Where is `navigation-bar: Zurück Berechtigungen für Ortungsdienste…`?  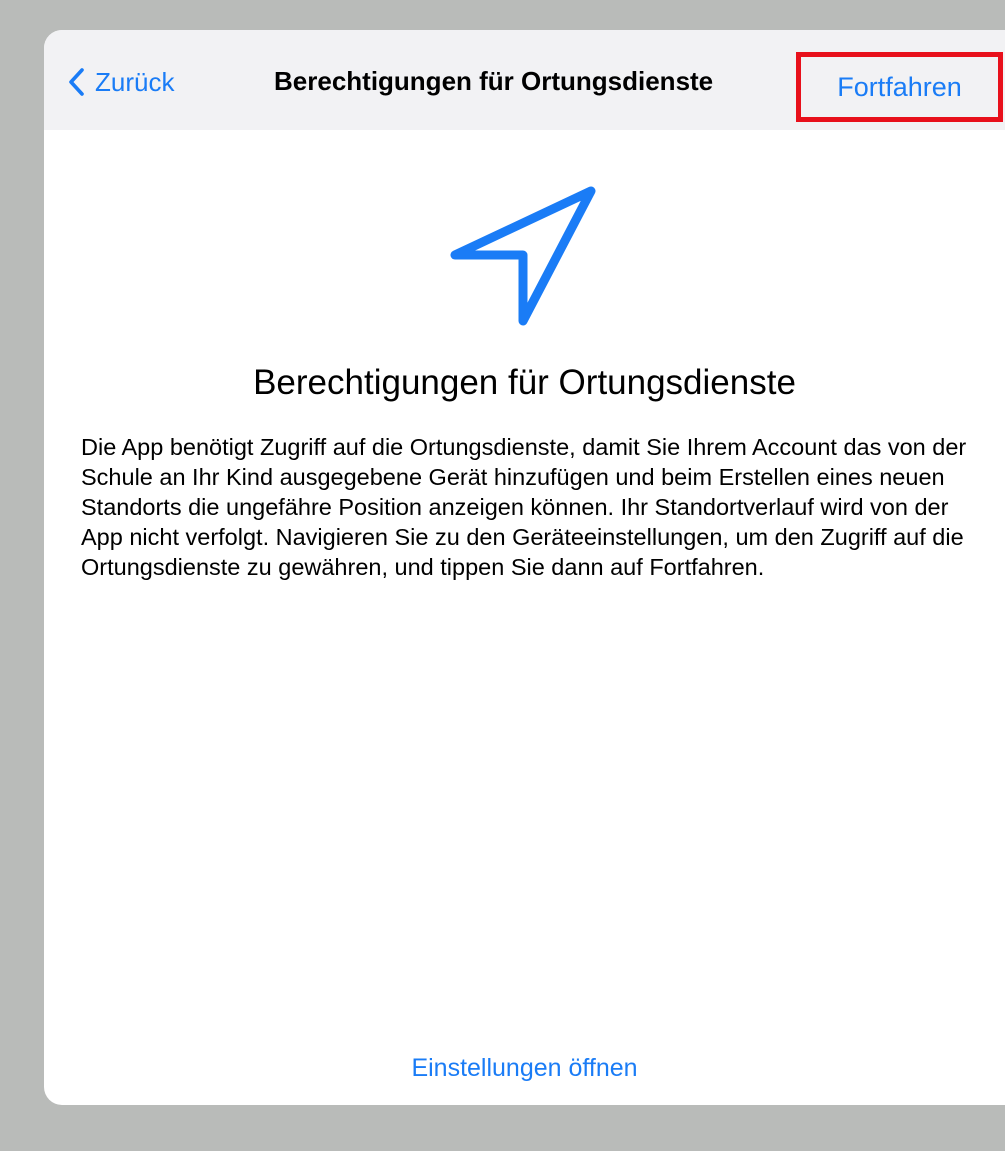
navigation-bar: Zurück Berechtigungen für Ortungsdienste… is located at coordinates (524, 80).